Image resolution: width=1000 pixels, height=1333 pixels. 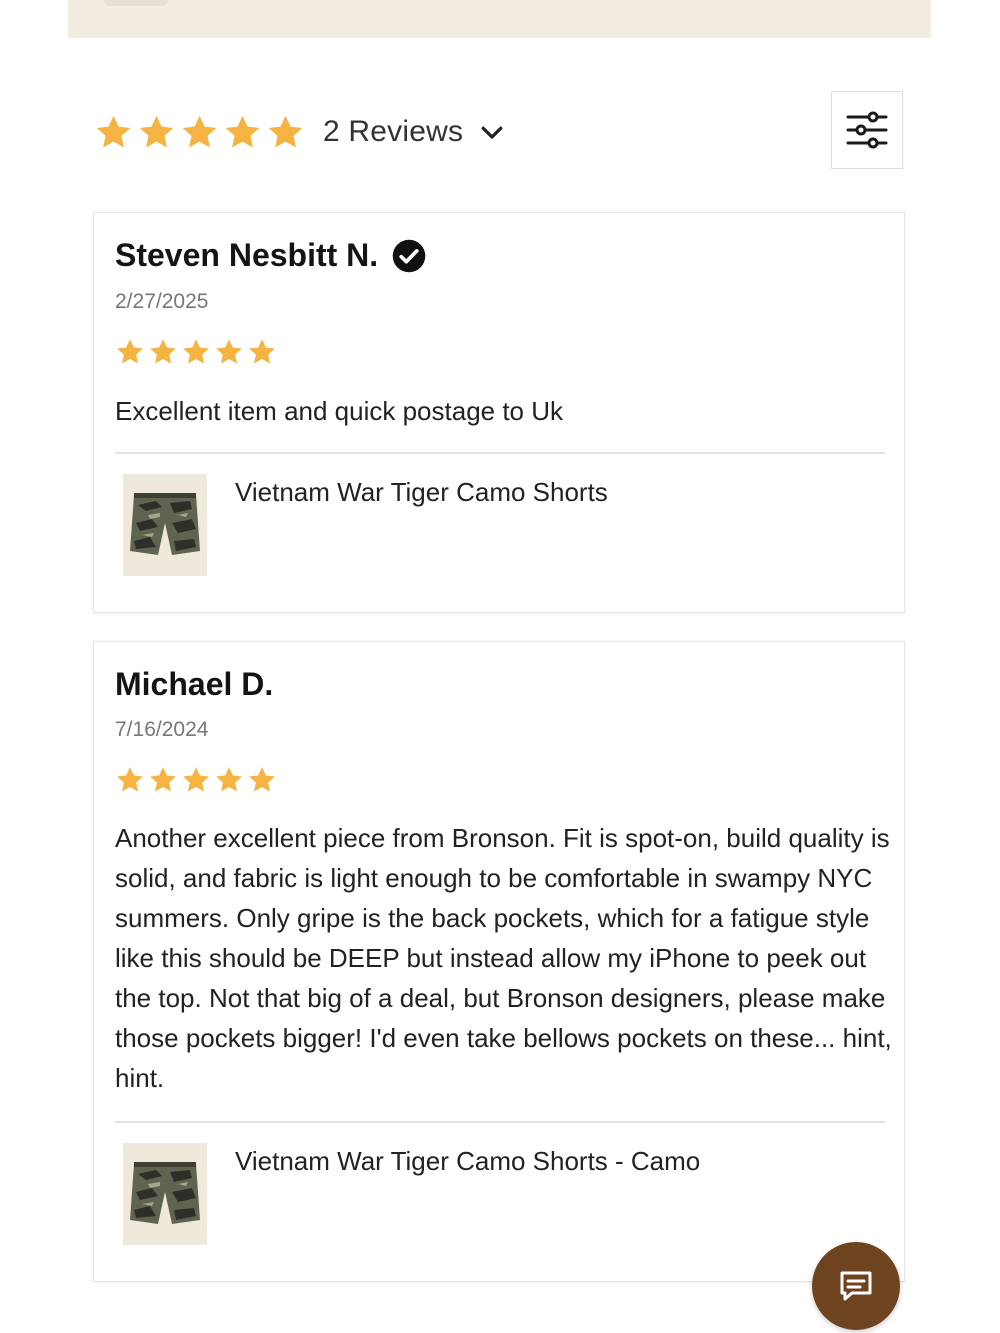 What do you see at coordinates (499, 19) in the screenshot?
I see `top-banner` at bounding box center [499, 19].